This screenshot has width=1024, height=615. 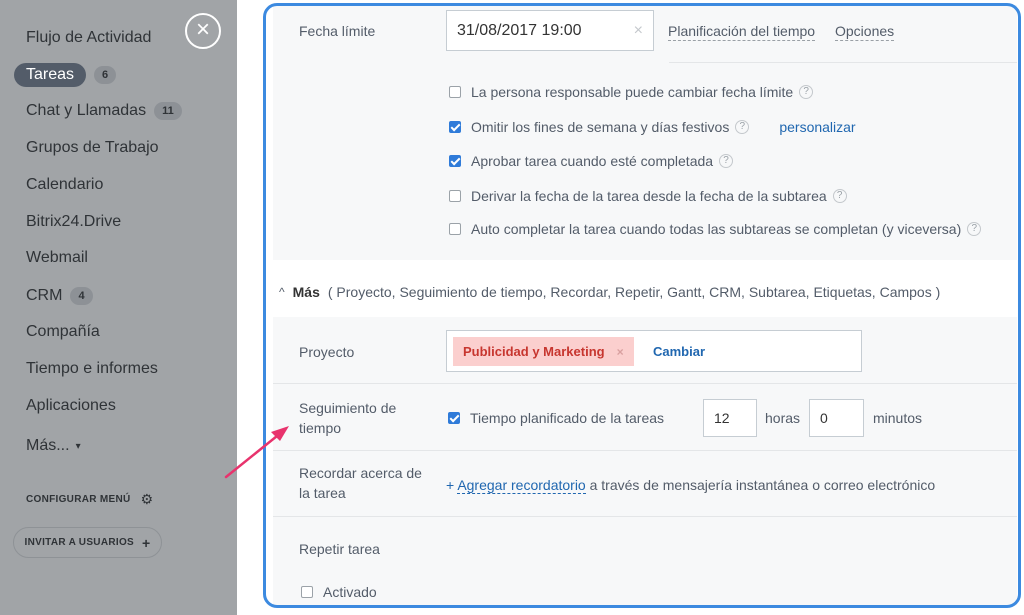 I want to click on sidebar-item-crm: CRM 4, so click(x=59, y=296).